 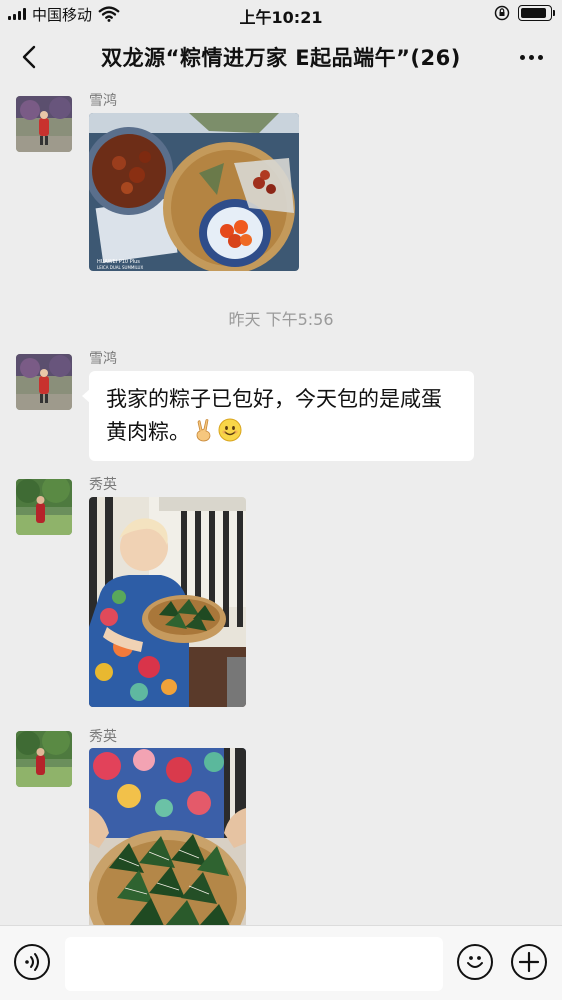 I want to click on status-bar: 中国移动 上午10:21, so click(x=281, y=14).